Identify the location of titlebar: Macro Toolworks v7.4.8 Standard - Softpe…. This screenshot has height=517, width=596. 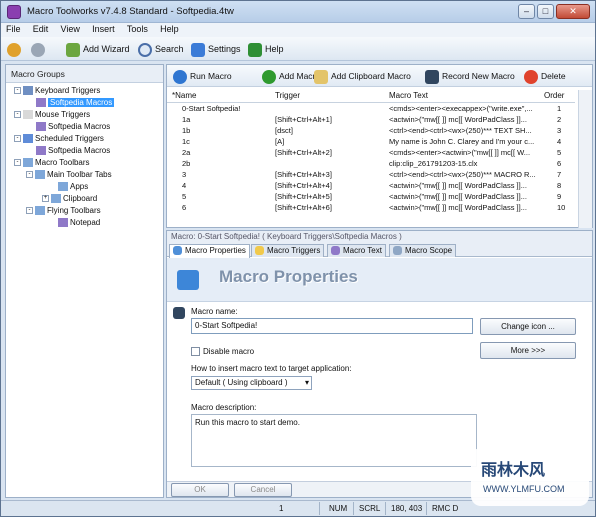
(298, 12).